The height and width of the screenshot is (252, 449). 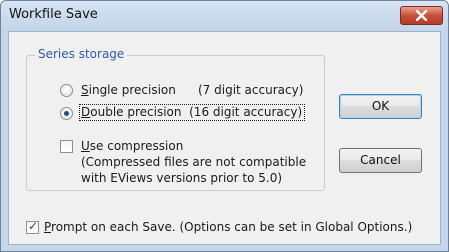 What do you see at coordinates (132, 146) in the screenshot?
I see `use-compression-label: Use compression` at bounding box center [132, 146].